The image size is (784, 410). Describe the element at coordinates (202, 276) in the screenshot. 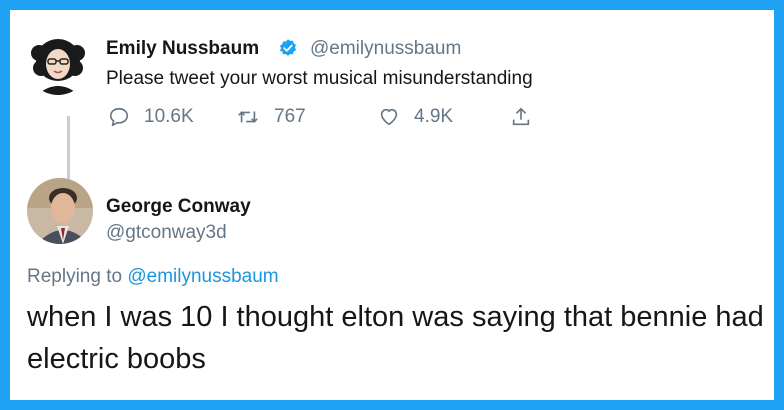

I see `replying-to-mention: @emilynussbaum` at that location.